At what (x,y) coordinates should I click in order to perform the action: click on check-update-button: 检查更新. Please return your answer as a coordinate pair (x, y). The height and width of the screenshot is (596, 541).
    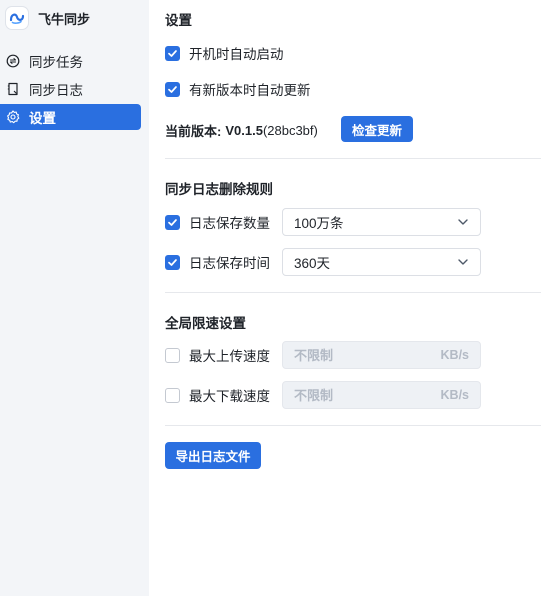
    Looking at the image, I should click on (377, 129).